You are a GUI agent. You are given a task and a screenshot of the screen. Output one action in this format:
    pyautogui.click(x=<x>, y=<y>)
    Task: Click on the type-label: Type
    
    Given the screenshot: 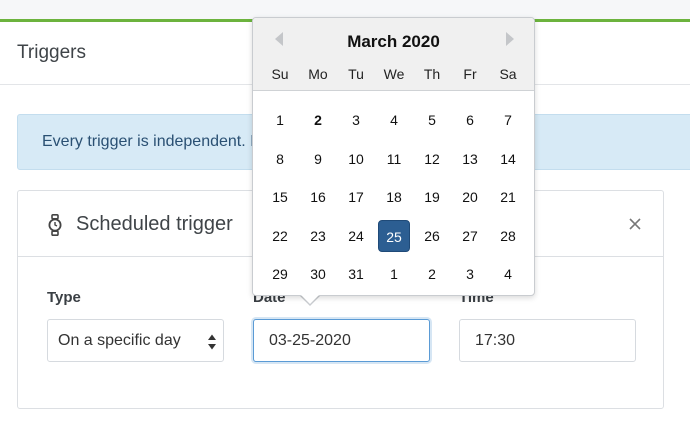 What is the action you would take?
    pyautogui.click(x=64, y=297)
    